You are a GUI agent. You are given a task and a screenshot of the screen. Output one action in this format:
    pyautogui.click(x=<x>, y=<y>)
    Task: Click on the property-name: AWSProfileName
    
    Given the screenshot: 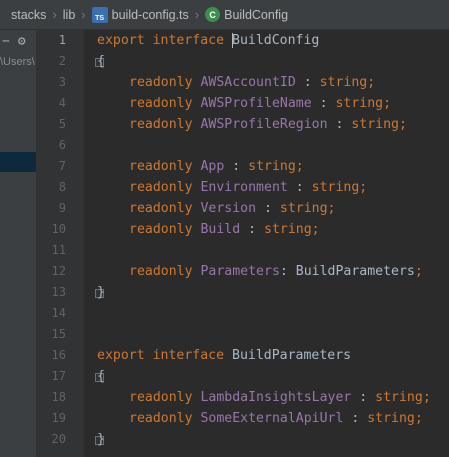 What is the action you would take?
    pyautogui.click(x=256, y=103)
    